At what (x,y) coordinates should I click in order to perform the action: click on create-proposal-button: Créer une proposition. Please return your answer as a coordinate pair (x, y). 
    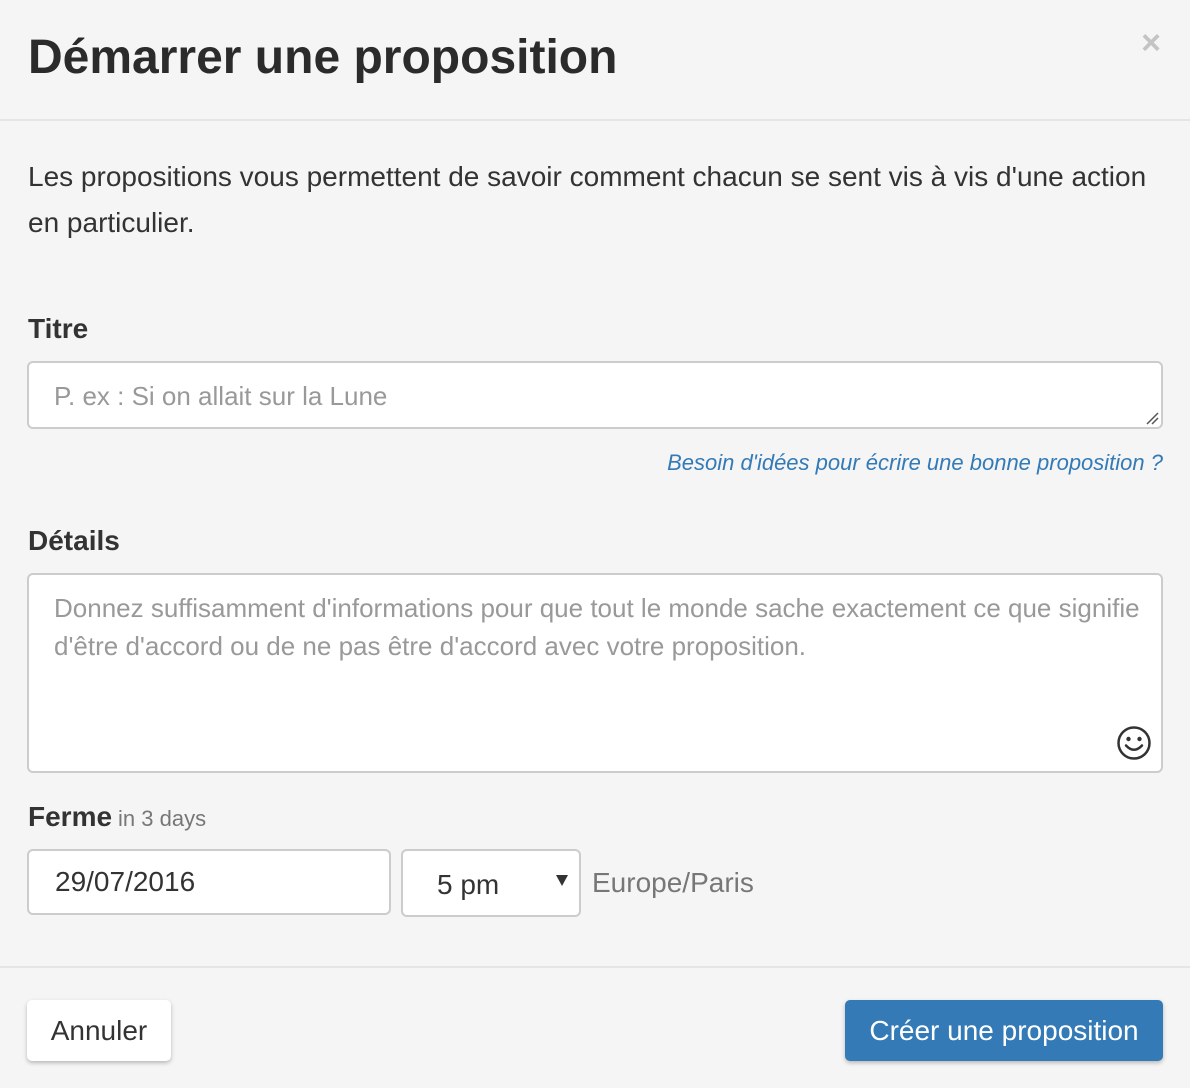
    Looking at the image, I should click on (1004, 1030).